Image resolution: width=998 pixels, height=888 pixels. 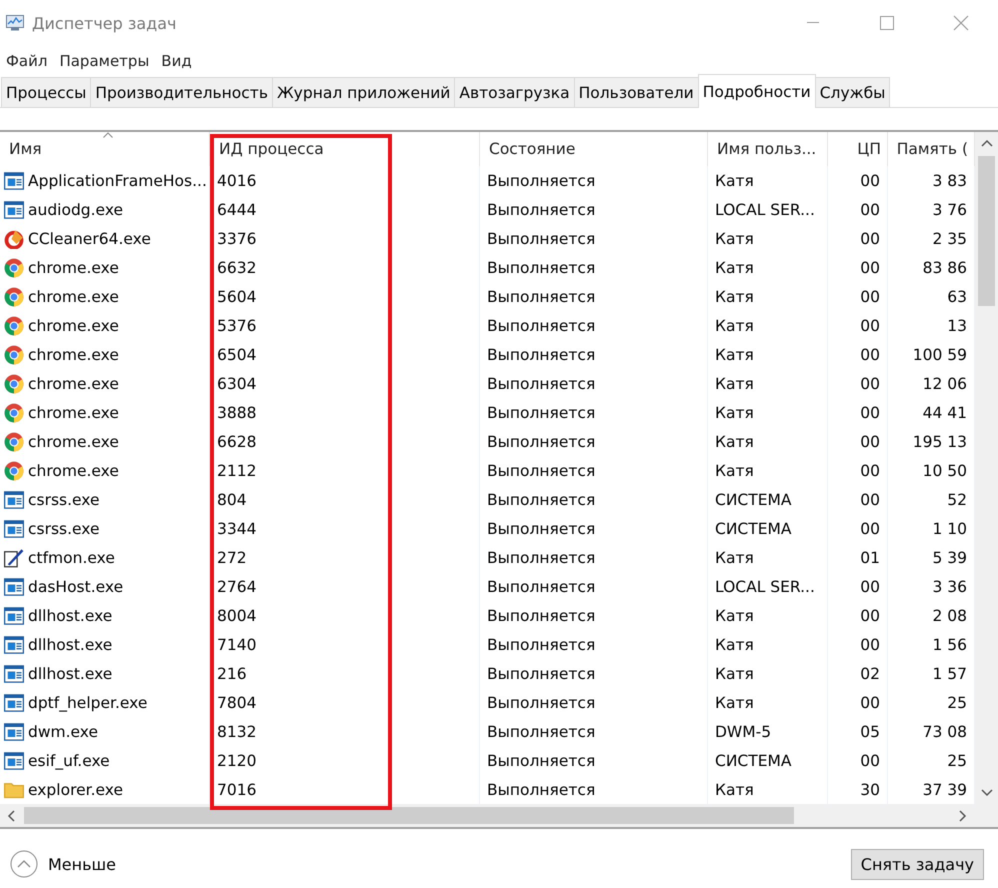 What do you see at coordinates (345, 149) in the screenshot?
I see `column-header: ИД процесса` at bounding box center [345, 149].